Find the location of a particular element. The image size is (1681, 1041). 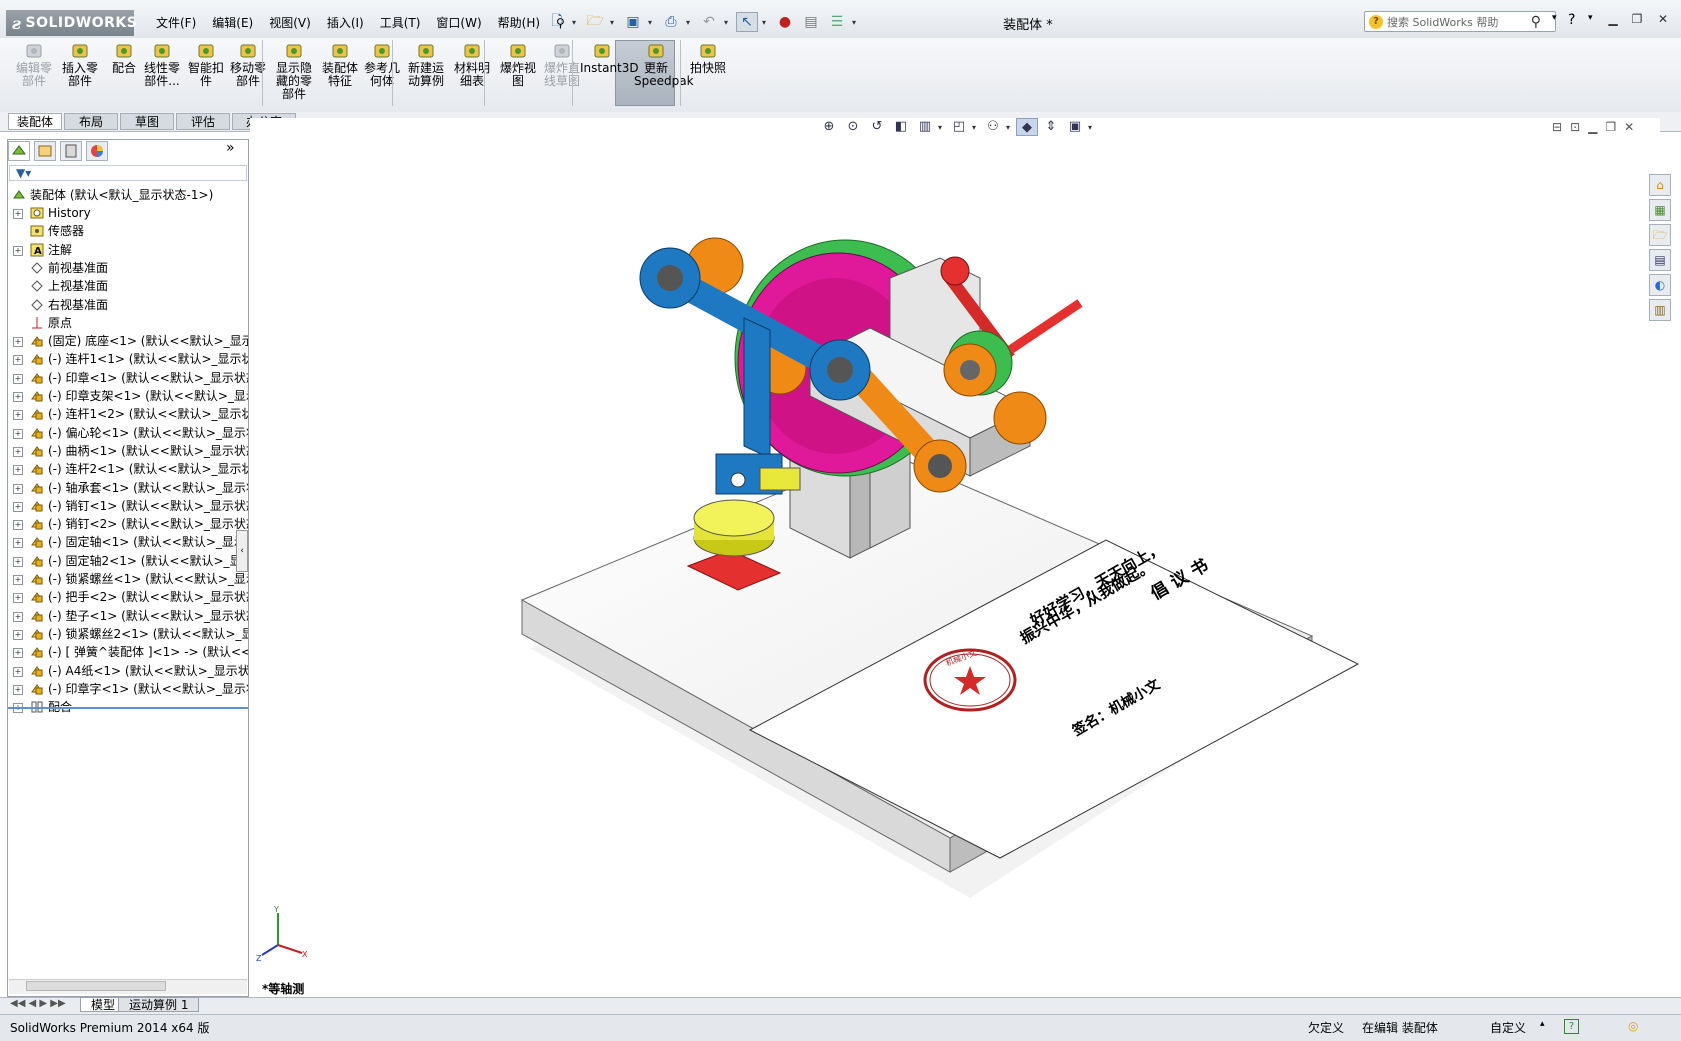

command-button-14: 更新 Speedpak is located at coordinates (664, 65).